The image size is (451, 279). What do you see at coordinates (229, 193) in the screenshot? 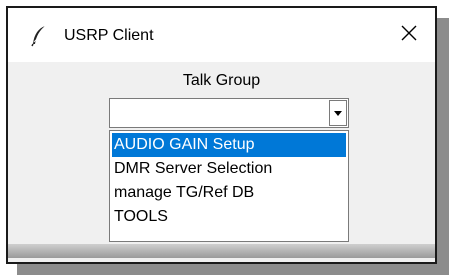
I see `dropdown-item-manage-tg-ref-db: manage TG/Ref DB` at bounding box center [229, 193].